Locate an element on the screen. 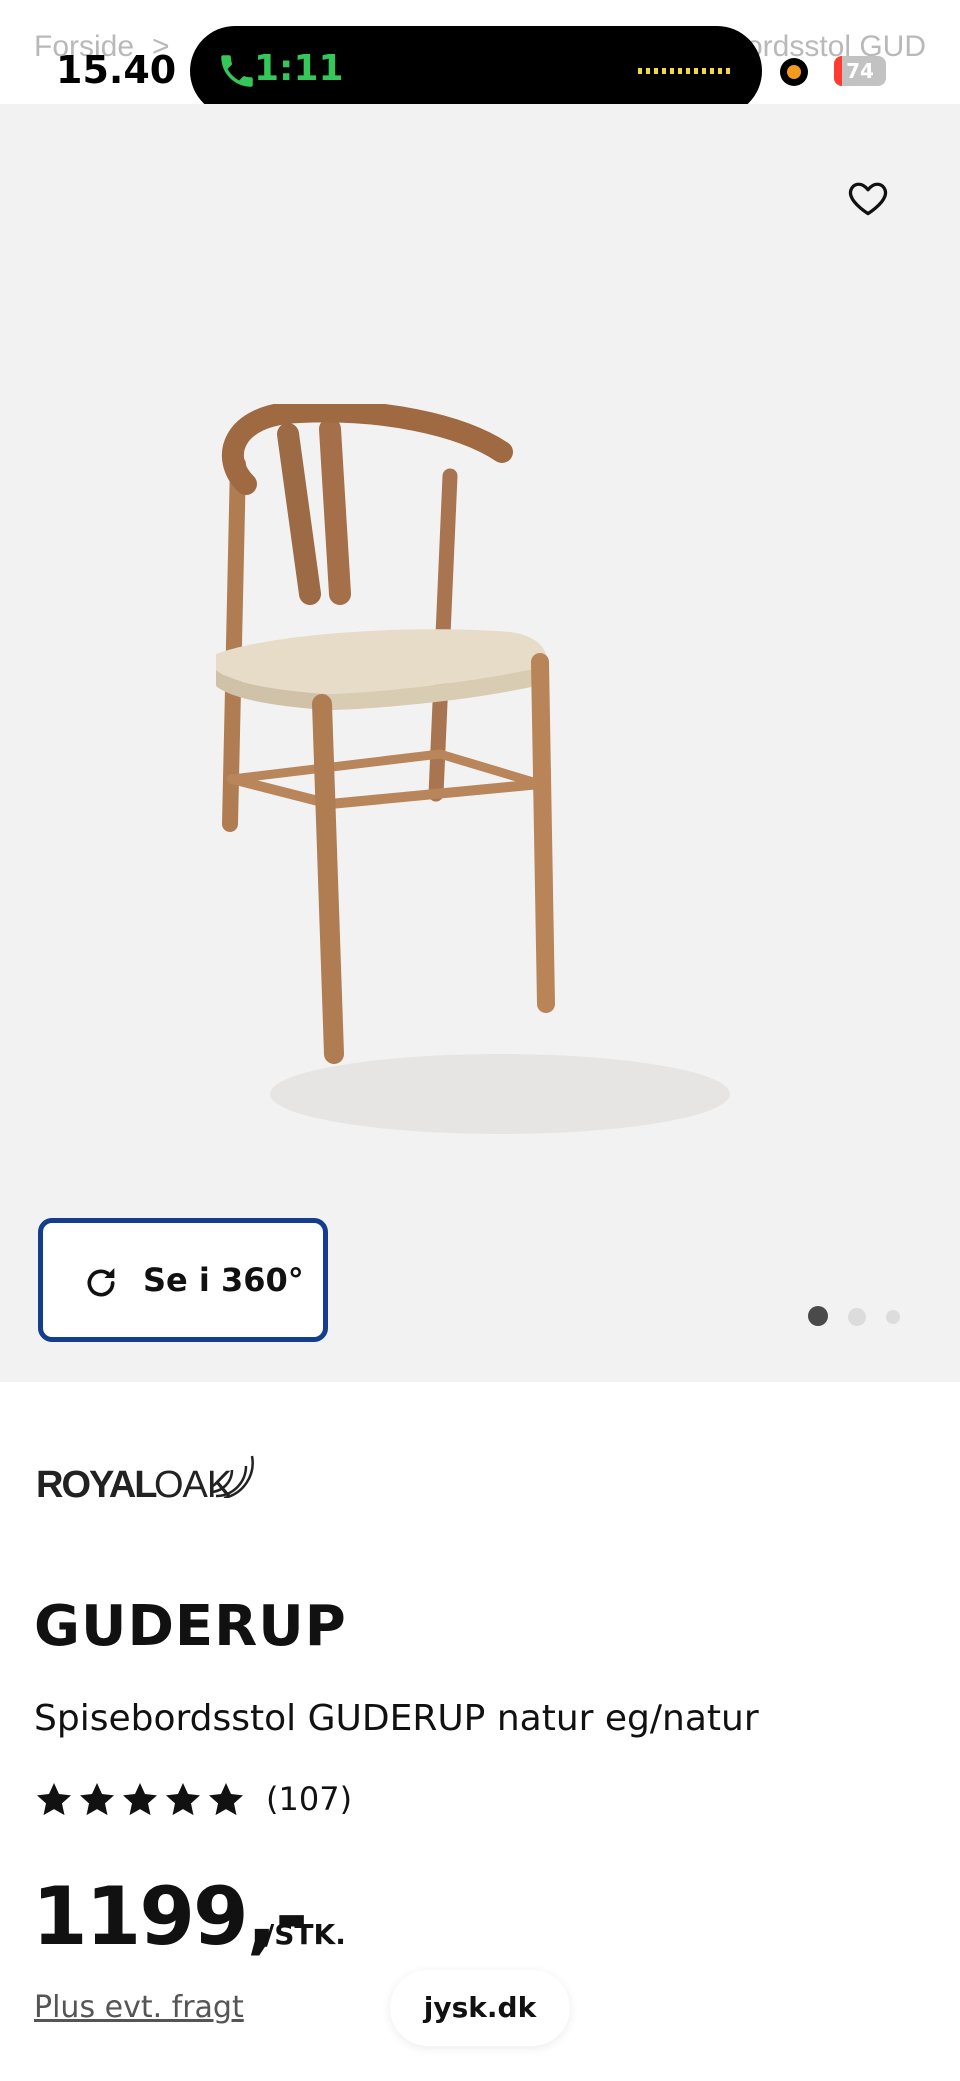 This screenshot has height=2081, width=960. clock: 15.40 is located at coordinates (116, 70).